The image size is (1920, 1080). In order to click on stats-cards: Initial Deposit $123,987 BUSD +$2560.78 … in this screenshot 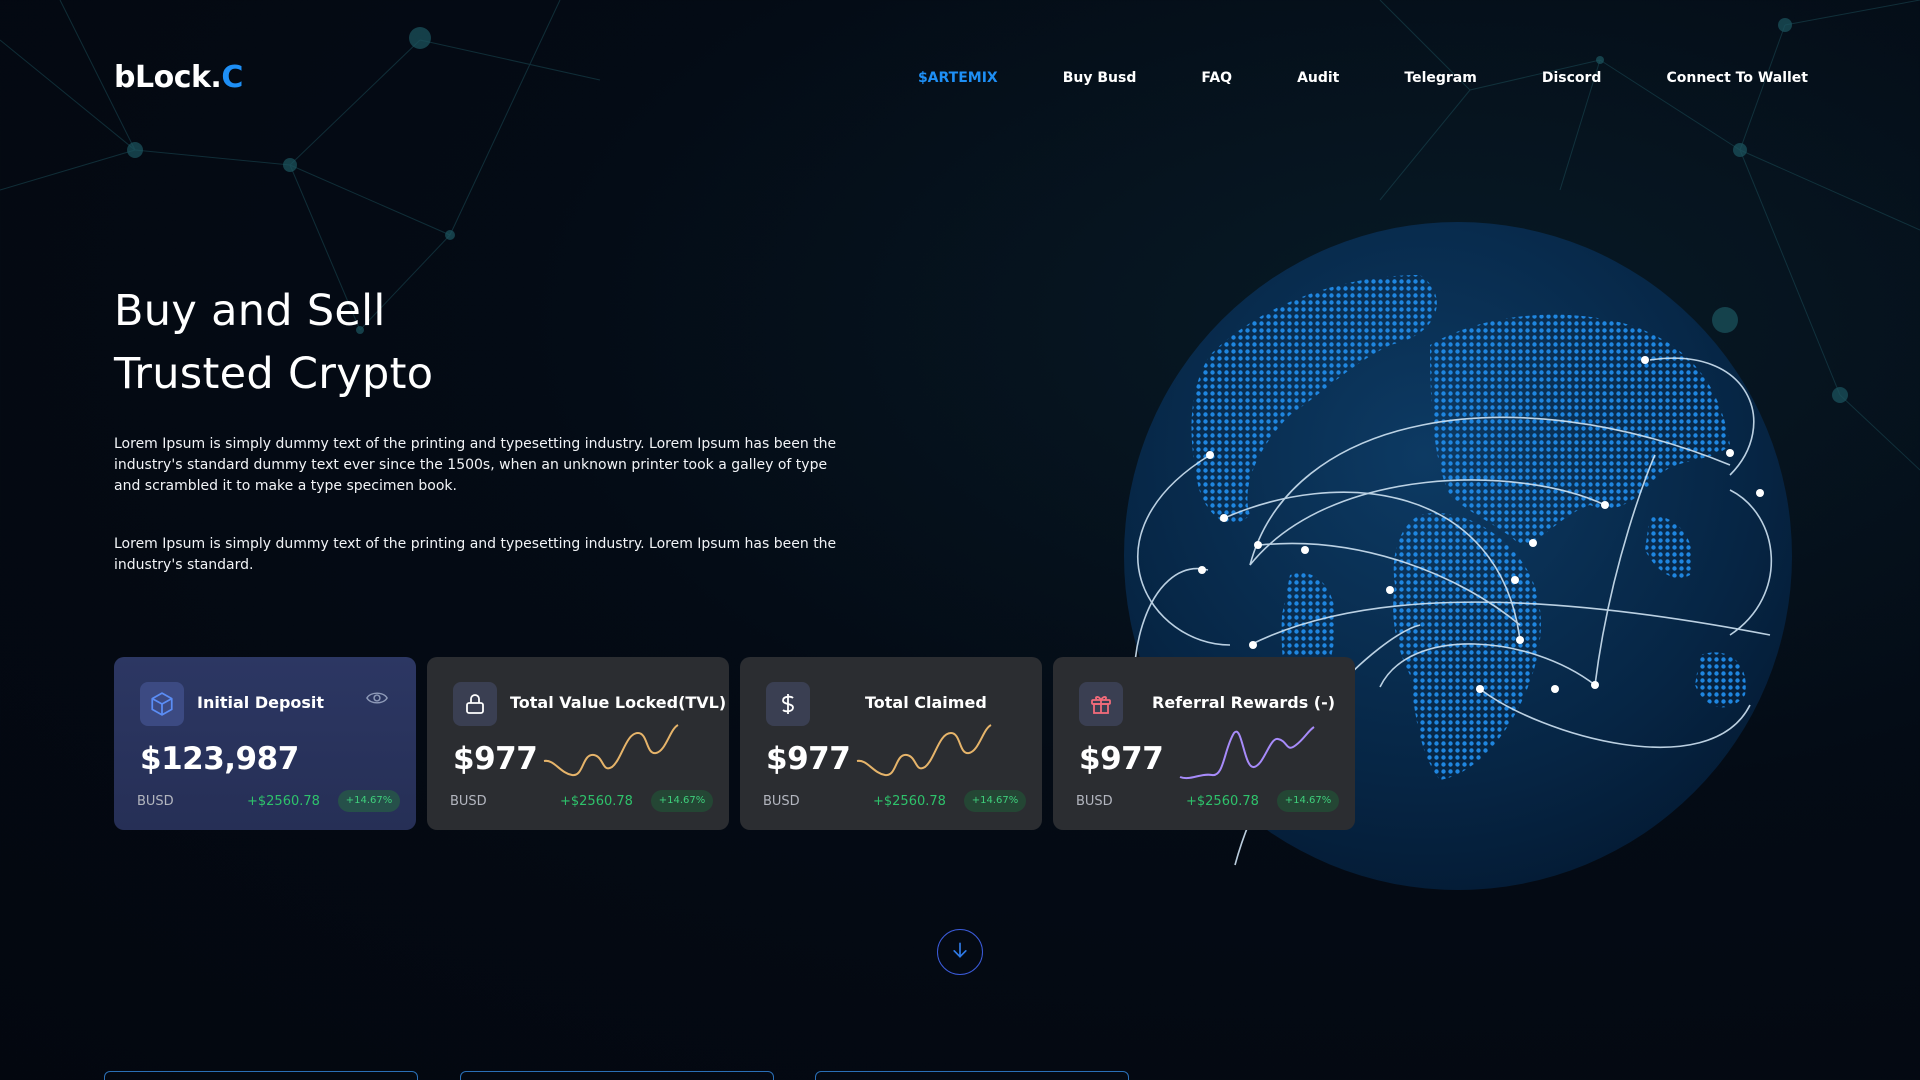, I will do `click(734, 743)`.